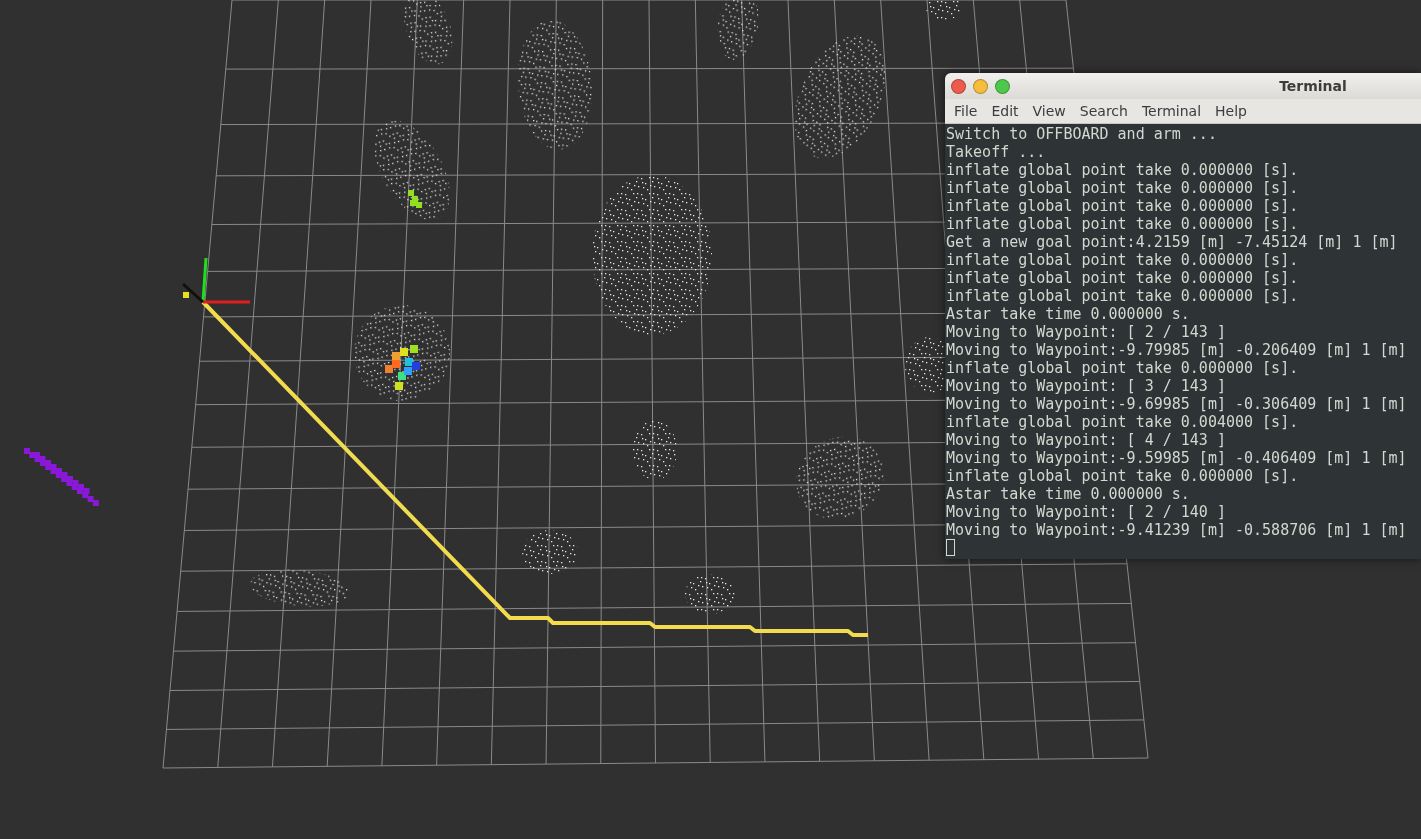 Image resolution: width=1421 pixels, height=839 pixels. What do you see at coordinates (1312, 86) in the screenshot?
I see `window-title: Terminal` at bounding box center [1312, 86].